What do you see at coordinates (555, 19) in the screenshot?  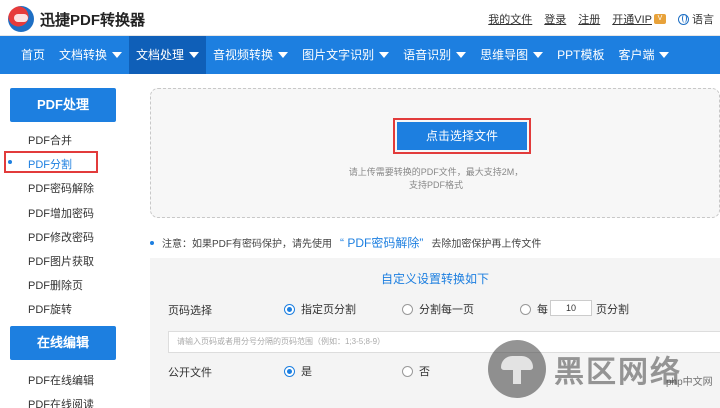 I see `login-link: 登录` at bounding box center [555, 19].